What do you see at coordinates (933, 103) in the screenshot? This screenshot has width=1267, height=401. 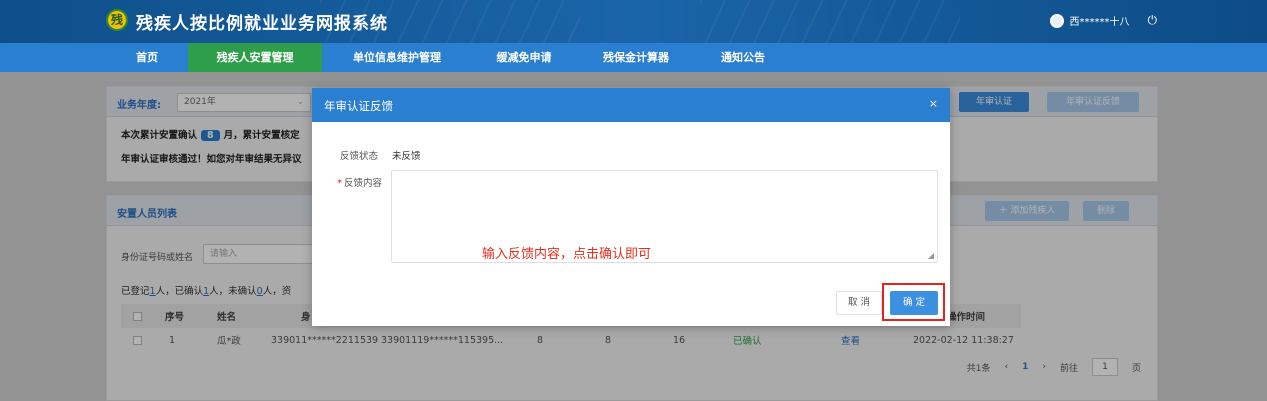 I see `close-icon: ×` at bounding box center [933, 103].